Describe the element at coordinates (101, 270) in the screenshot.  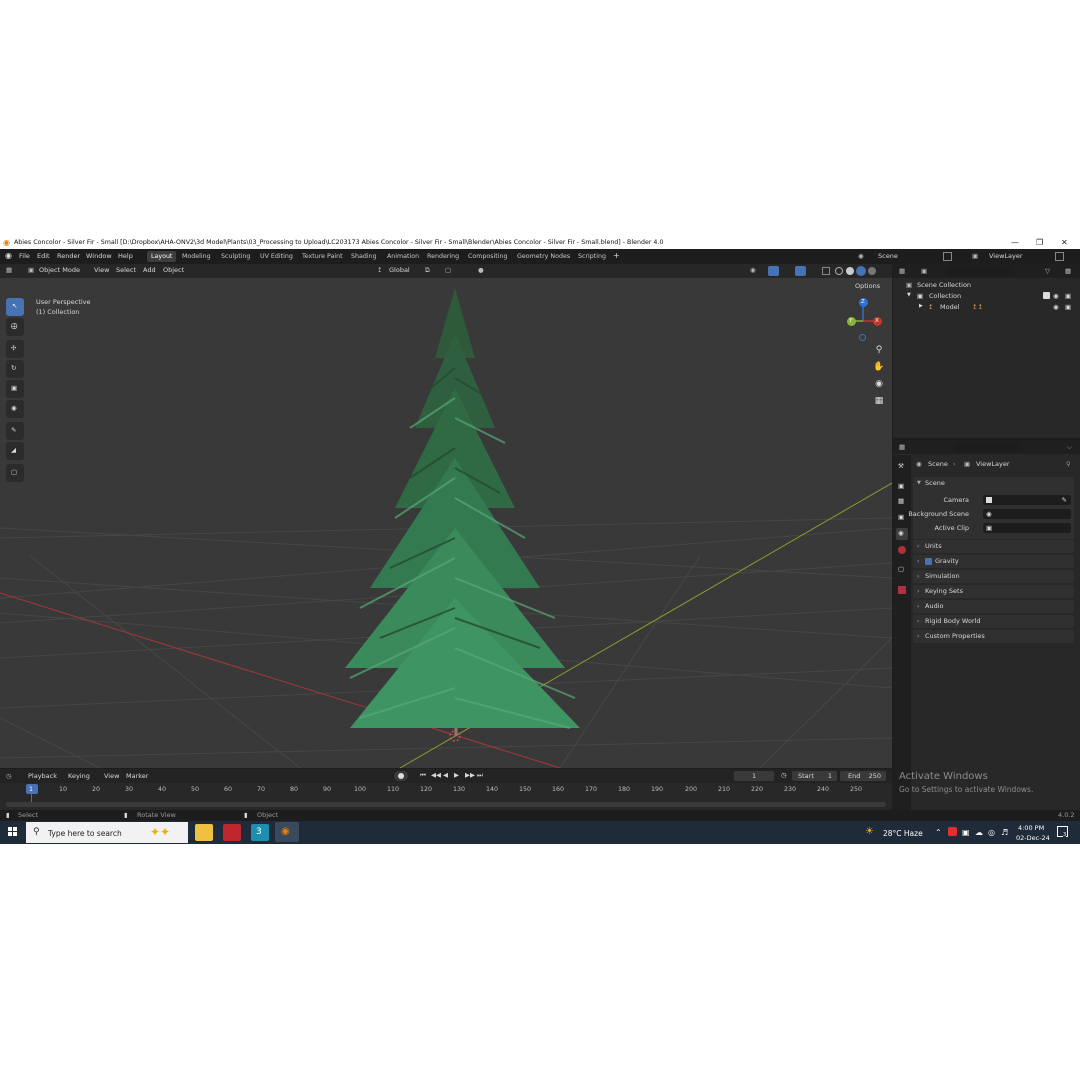
I see `menu-view: View` at that location.